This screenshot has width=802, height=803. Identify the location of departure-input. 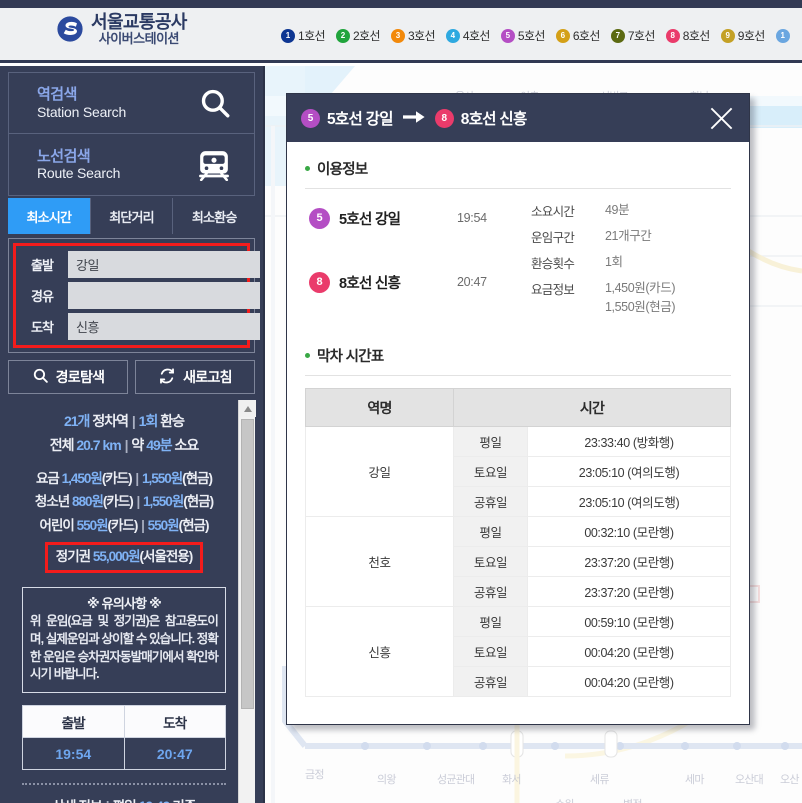
(164, 264).